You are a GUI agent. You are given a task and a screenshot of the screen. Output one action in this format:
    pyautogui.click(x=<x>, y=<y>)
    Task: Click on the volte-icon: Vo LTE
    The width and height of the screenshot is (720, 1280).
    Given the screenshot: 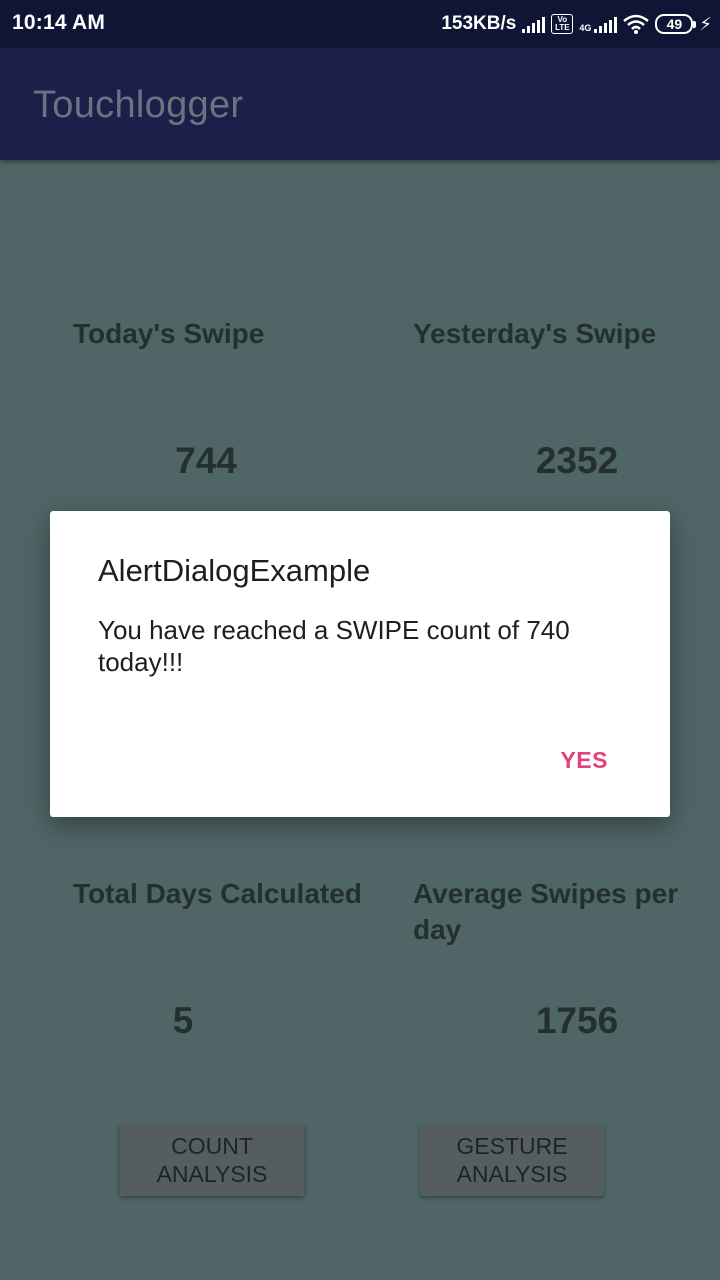 What is the action you would take?
    pyautogui.click(x=562, y=24)
    